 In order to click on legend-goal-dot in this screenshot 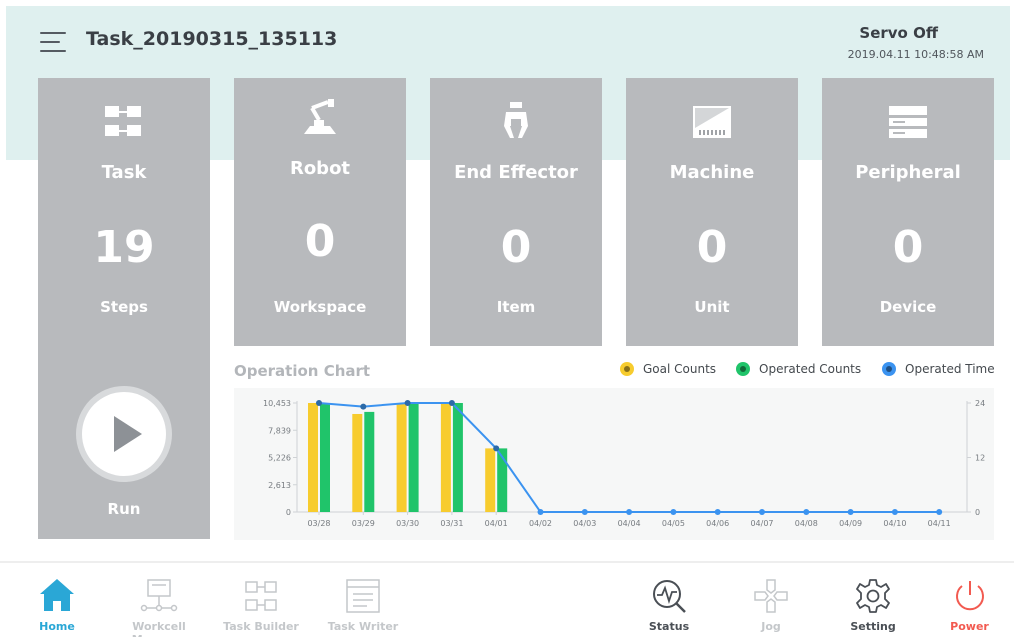, I will do `click(627, 369)`.